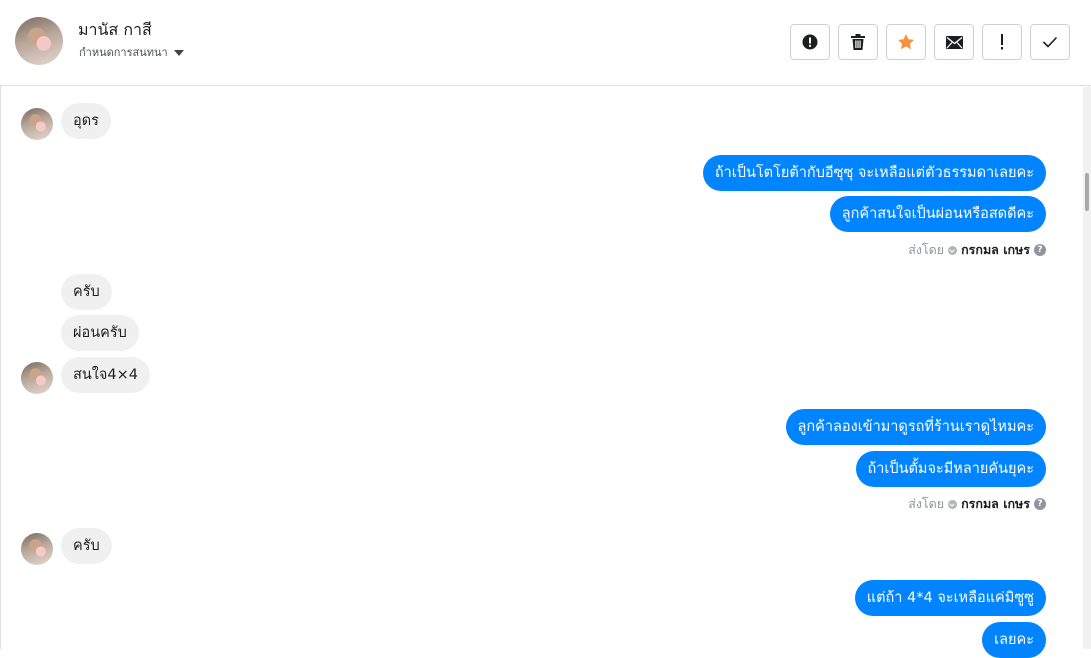 The height and width of the screenshot is (658, 1091). What do you see at coordinates (105, 375) in the screenshot?
I see `incoming-message: สนใจ4×4` at bounding box center [105, 375].